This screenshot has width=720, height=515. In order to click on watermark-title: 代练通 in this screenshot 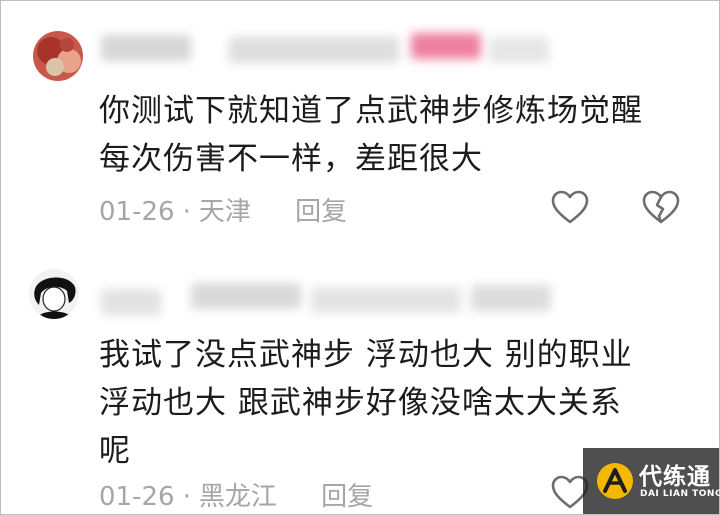, I will do `click(675, 477)`.